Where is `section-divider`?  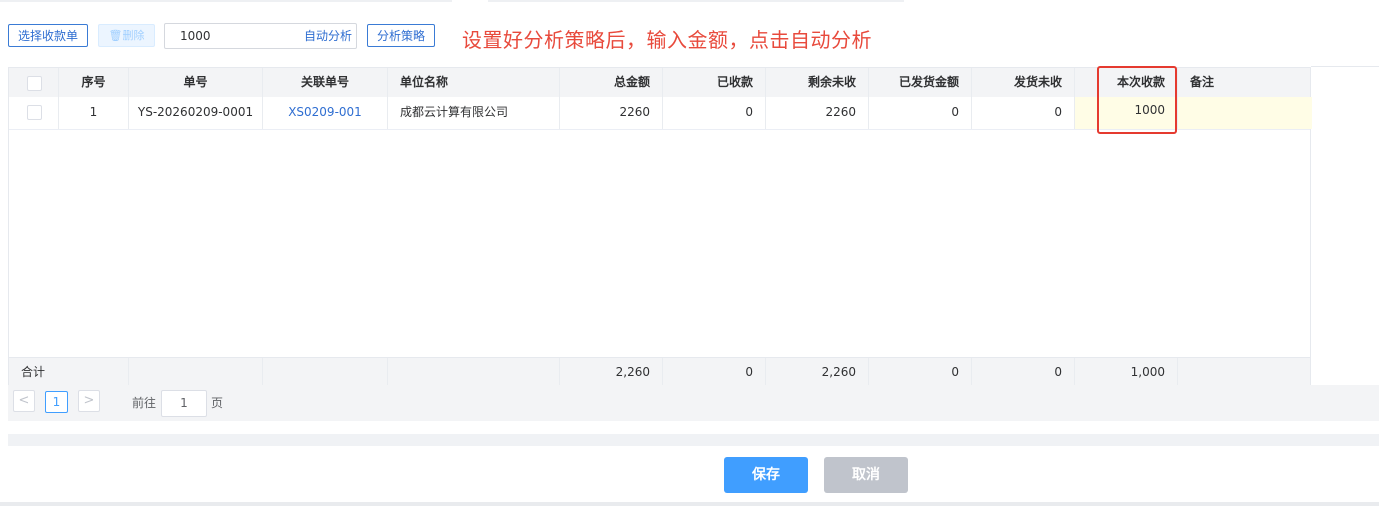
section-divider is located at coordinates (693, 440).